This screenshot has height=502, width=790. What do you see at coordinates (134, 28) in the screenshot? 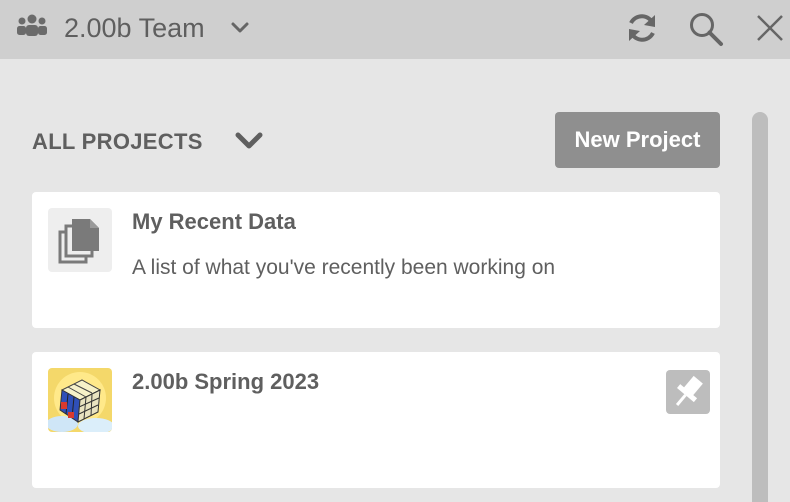
I see `team-name: 2.00b Team` at bounding box center [134, 28].